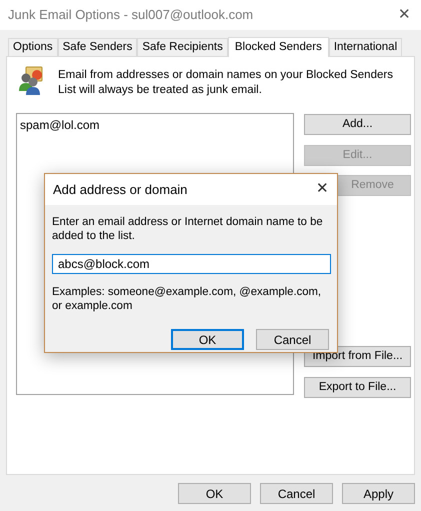 Image resolution: width=421 pixels, height=511 pixels. What do you see at coordinates (187, 299) in the screenshot?
I see `examples-text: Examples: someone@example.com, @example.com, or example.com` at bounding box center [187, 299].